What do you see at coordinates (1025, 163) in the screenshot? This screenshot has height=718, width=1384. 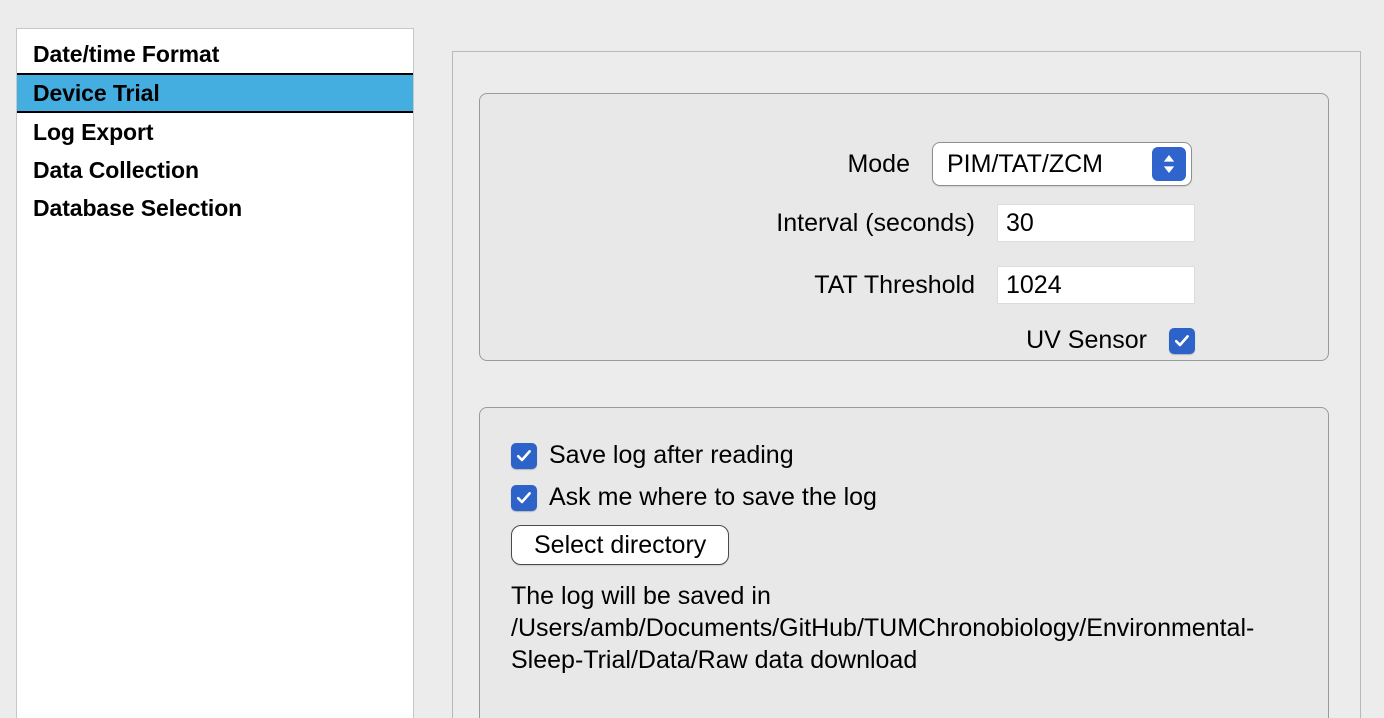 I see `mode-select-value: PIM/TAT/ZCM` at bounding box center [1025, 163].